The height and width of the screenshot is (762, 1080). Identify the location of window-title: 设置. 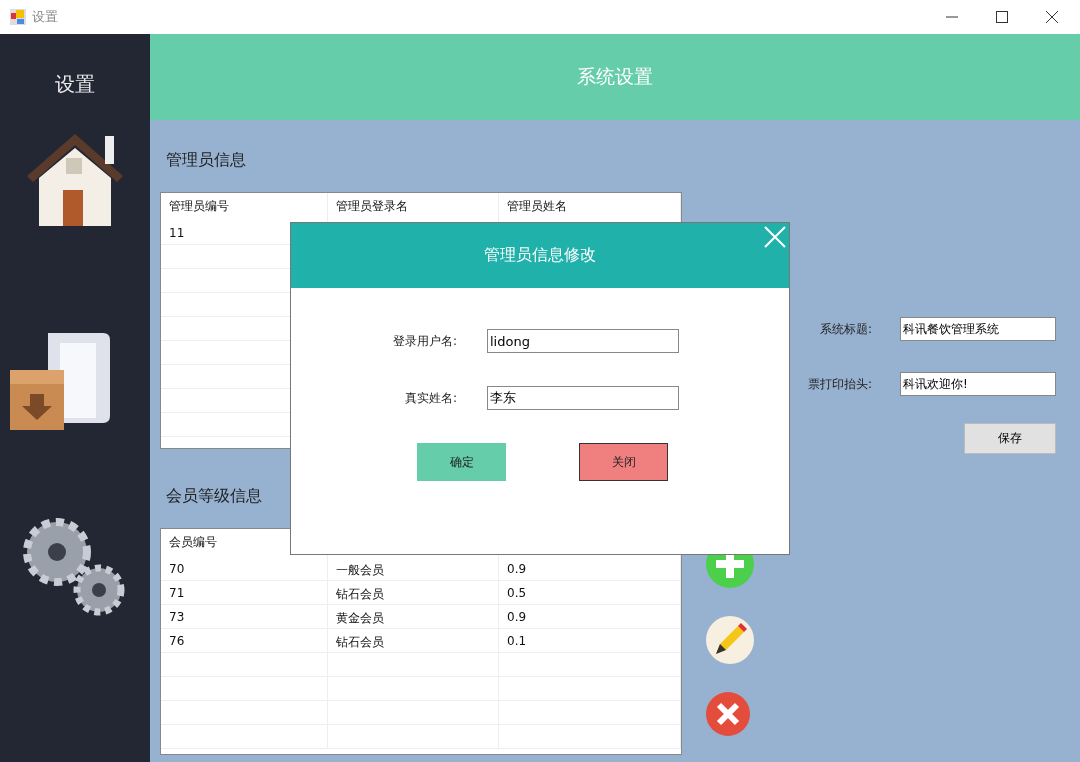
(45, 17).